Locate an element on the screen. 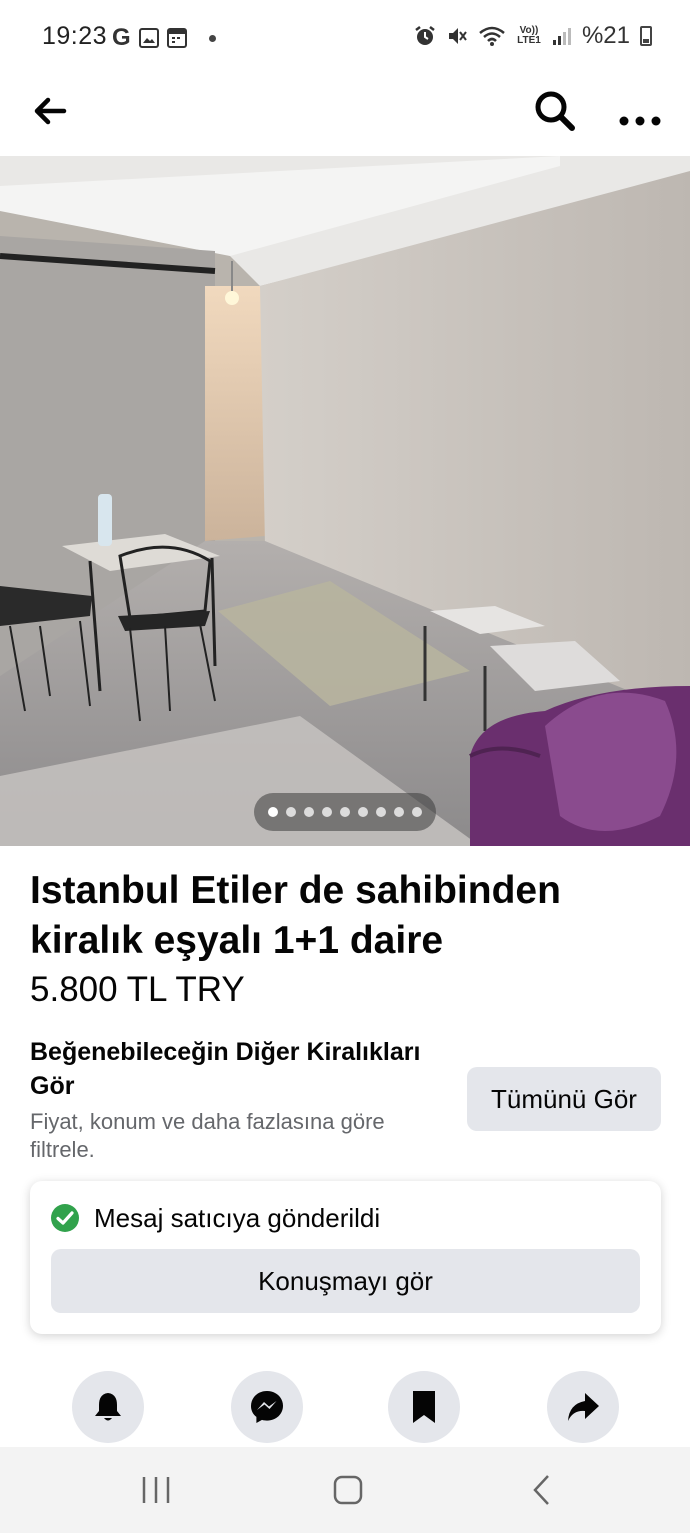 This screenshot has height=1533, width=690. more-button is located at coordinates (640, 111).